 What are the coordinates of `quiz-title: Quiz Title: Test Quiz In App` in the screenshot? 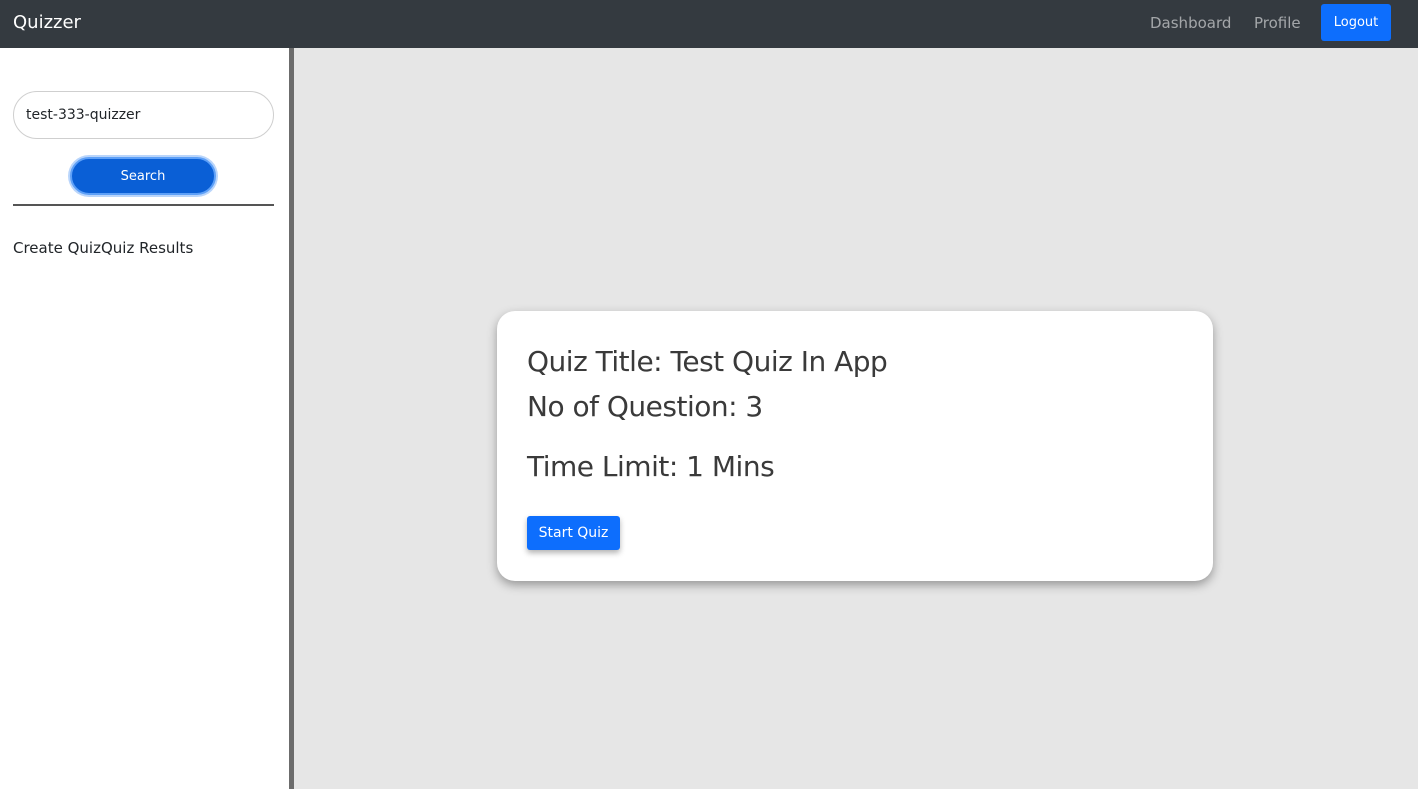 It's located at (707, 361).